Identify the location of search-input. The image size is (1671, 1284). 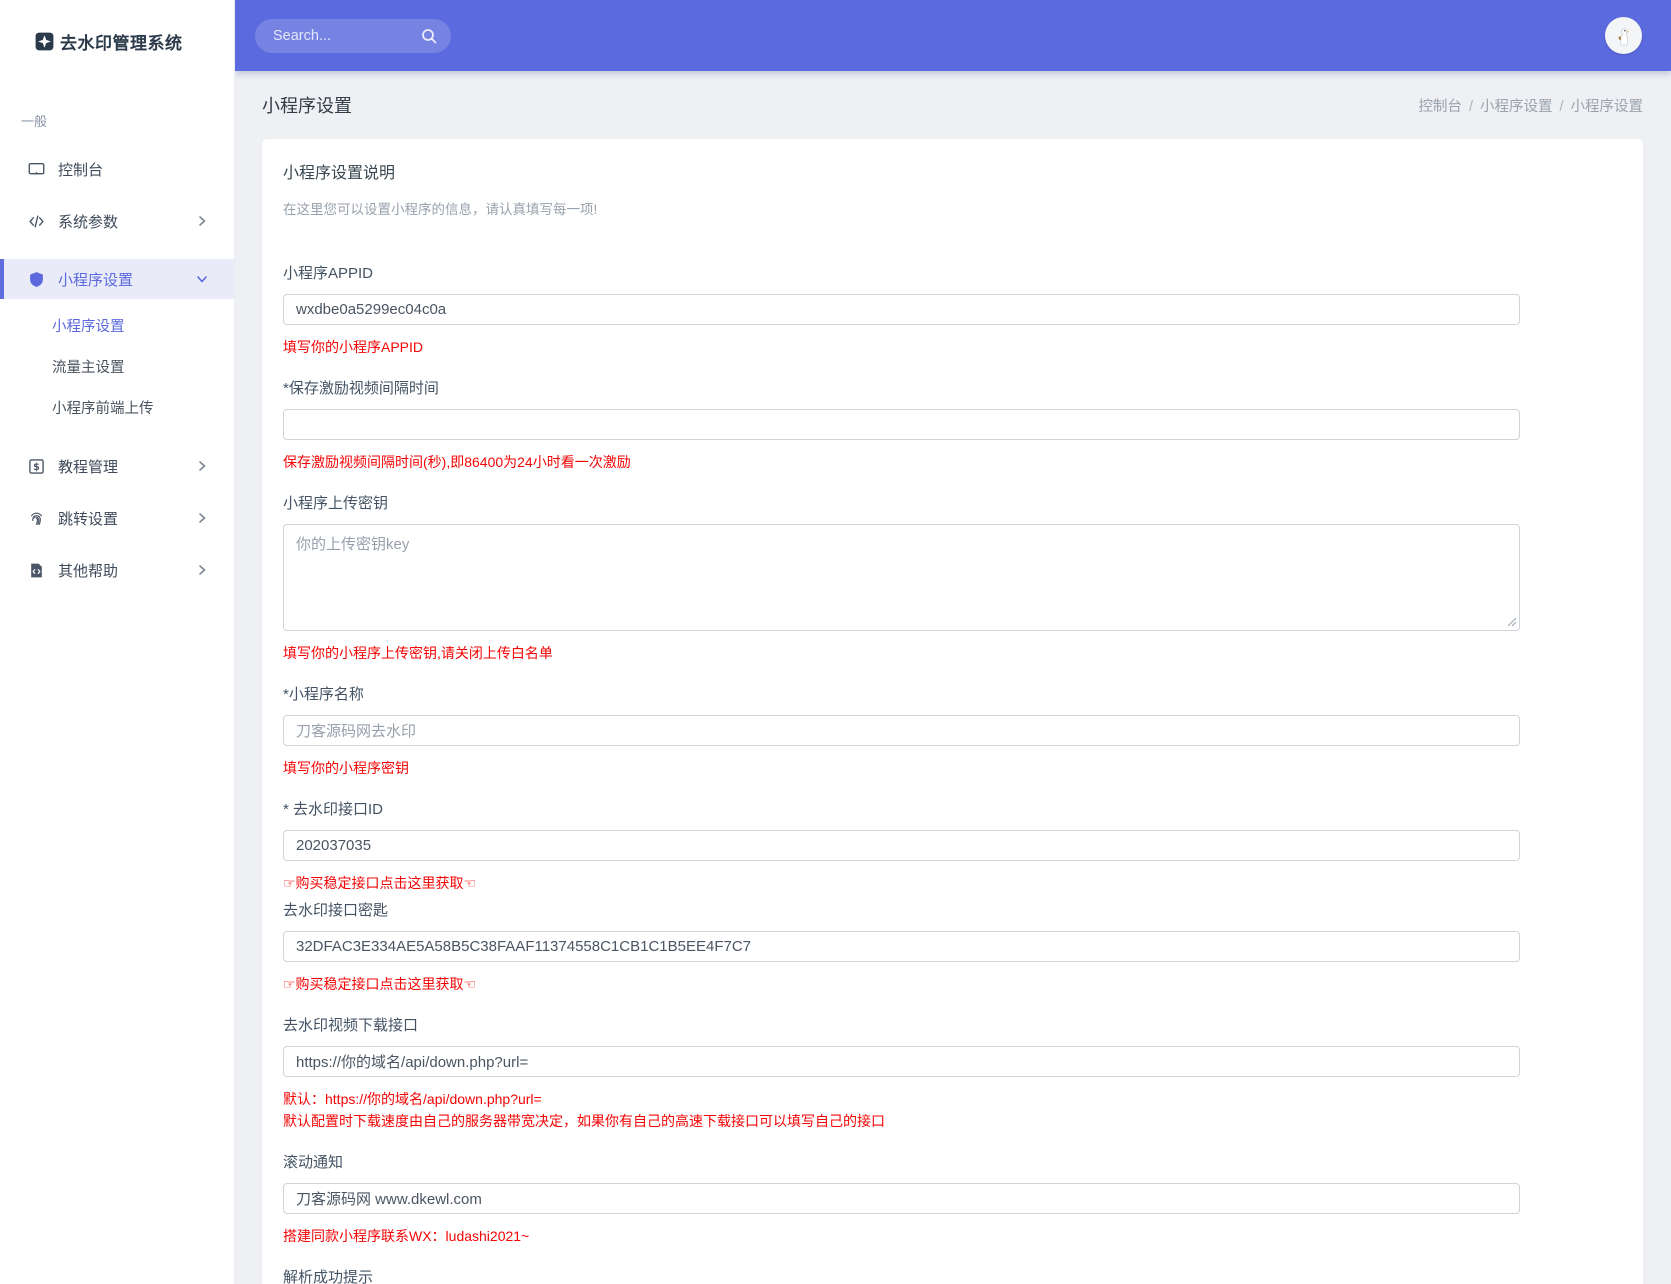
(345, 35).